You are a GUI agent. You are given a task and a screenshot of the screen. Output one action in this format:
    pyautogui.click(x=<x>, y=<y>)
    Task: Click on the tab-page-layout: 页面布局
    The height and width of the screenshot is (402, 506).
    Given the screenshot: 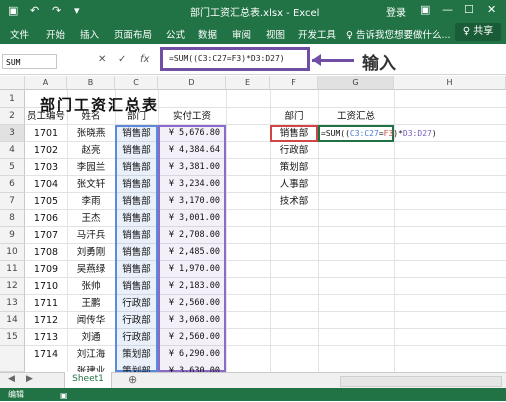 What is the action you would take?
    pyautogui.click(x=133, y=34)
    